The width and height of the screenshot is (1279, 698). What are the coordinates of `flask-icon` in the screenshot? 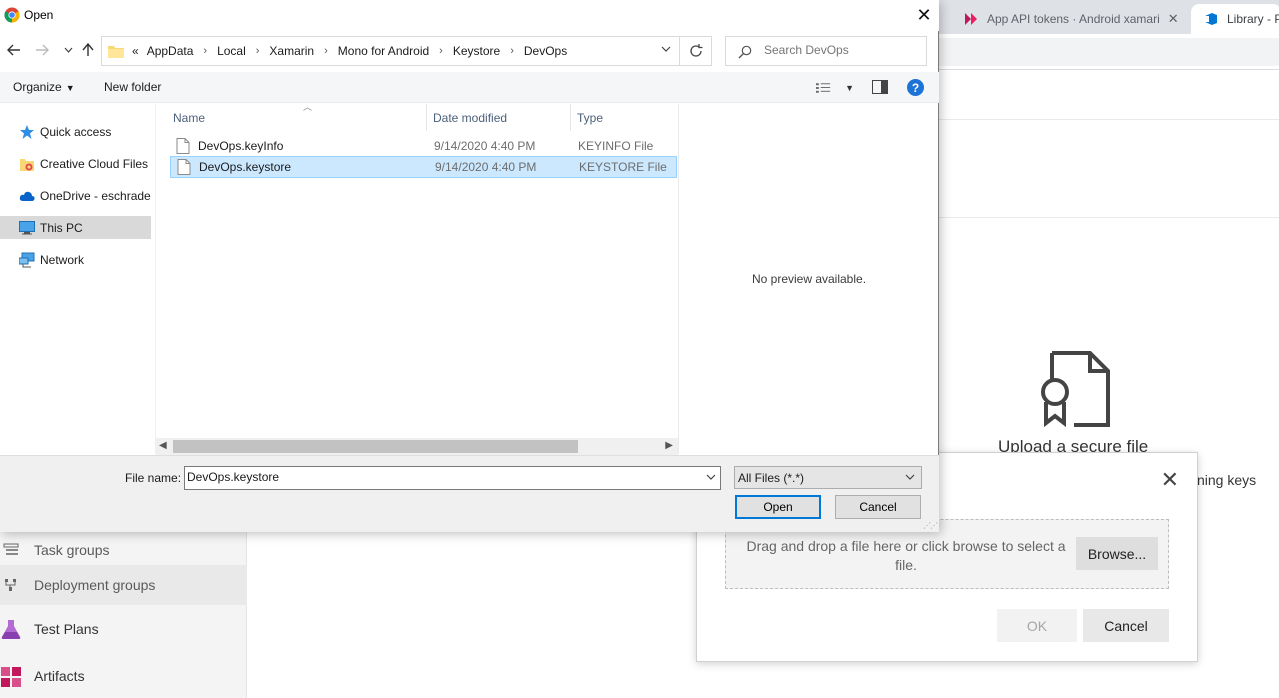 It's located at (11, 629).